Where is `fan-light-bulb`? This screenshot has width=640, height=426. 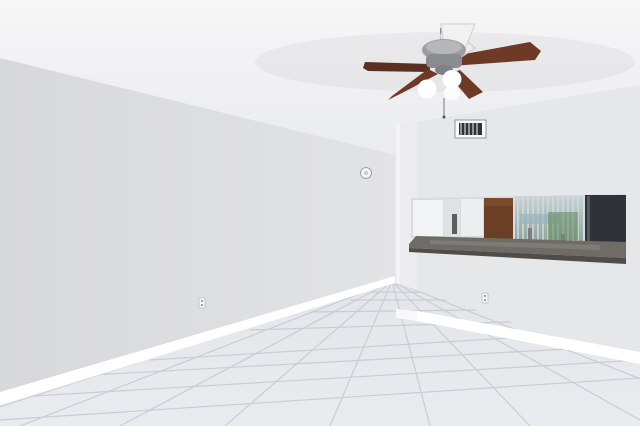
fan-light-bulb is located at coordinates (452, 79).